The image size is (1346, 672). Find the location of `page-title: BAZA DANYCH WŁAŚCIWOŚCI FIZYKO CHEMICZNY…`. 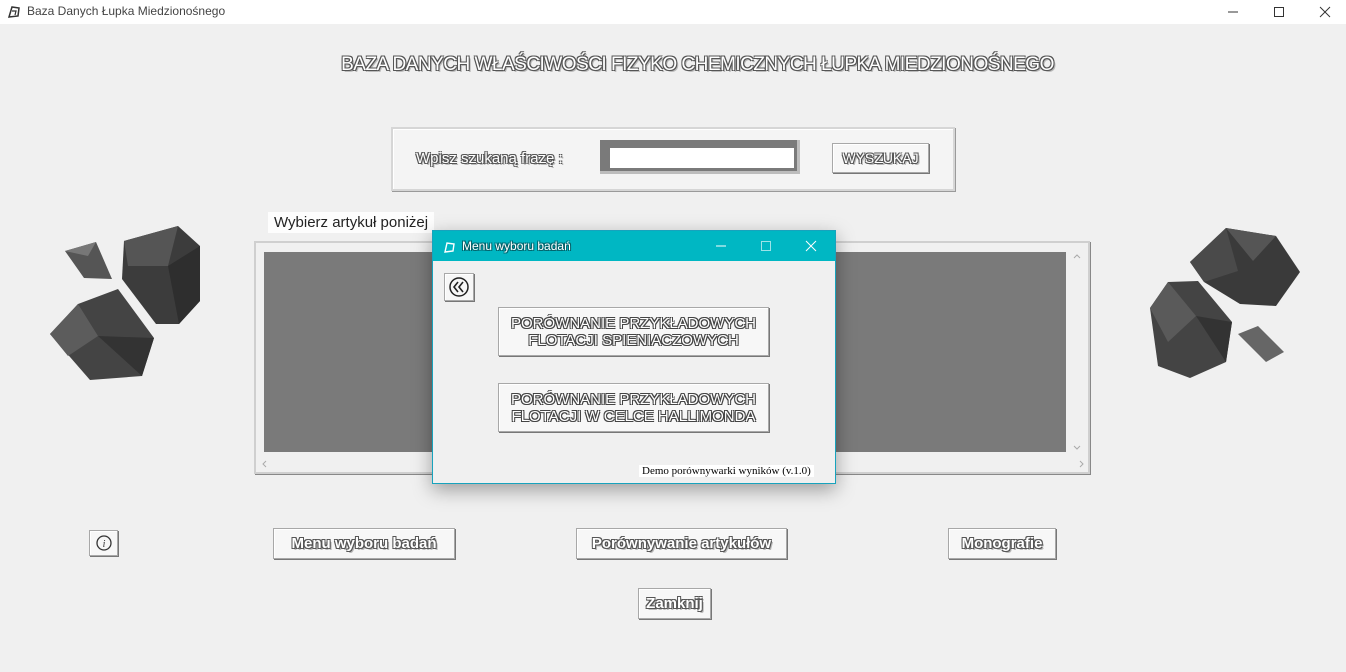

page-title: BAZA DANYCH WŁAŚCIWOŚCI FIZYKO CHEMICZNY… is located at coordinates (697, 64).